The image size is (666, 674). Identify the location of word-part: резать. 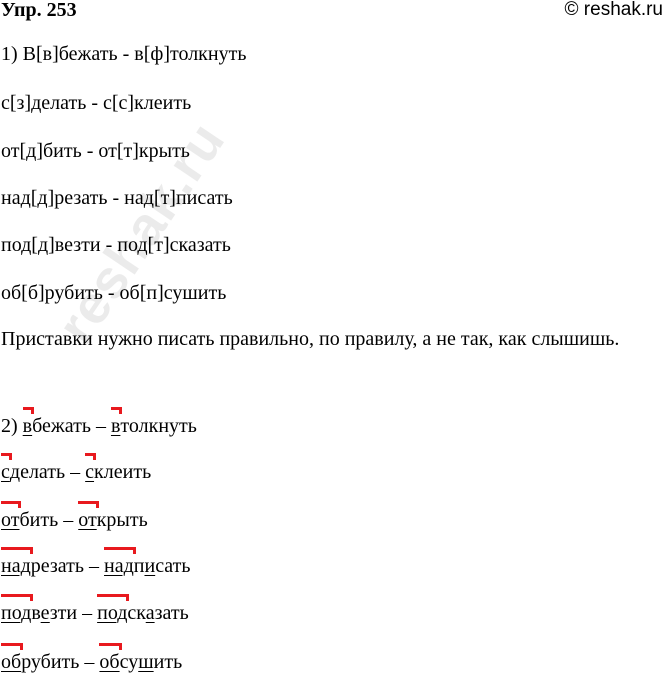
(57, 566).